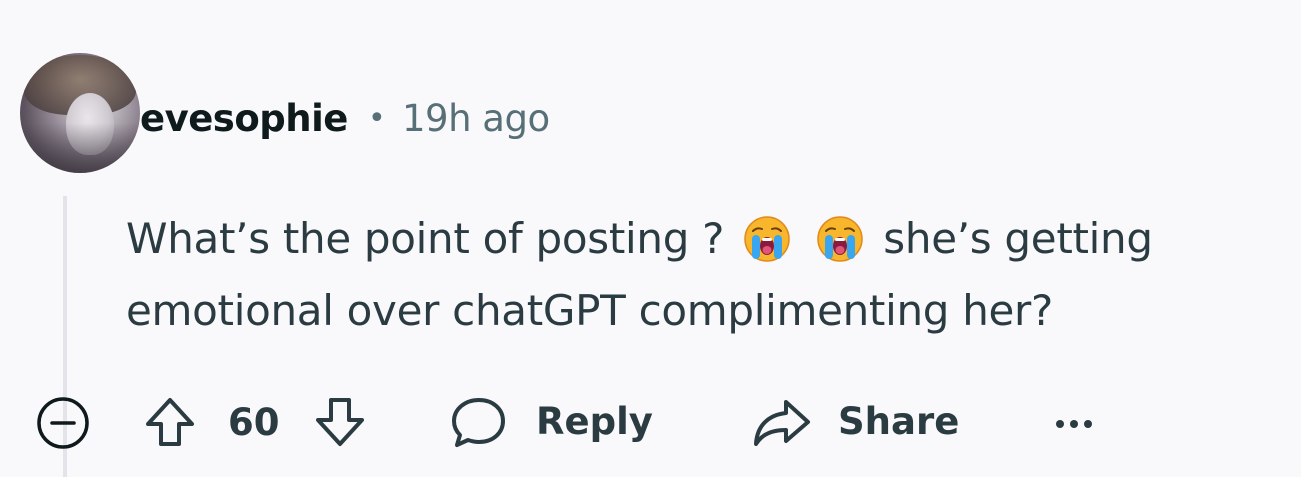 The image size is (1301, 477). Describe the element at coordinates (478, 422) in the screenshot. I see `speech-bubble-icon` at that location.